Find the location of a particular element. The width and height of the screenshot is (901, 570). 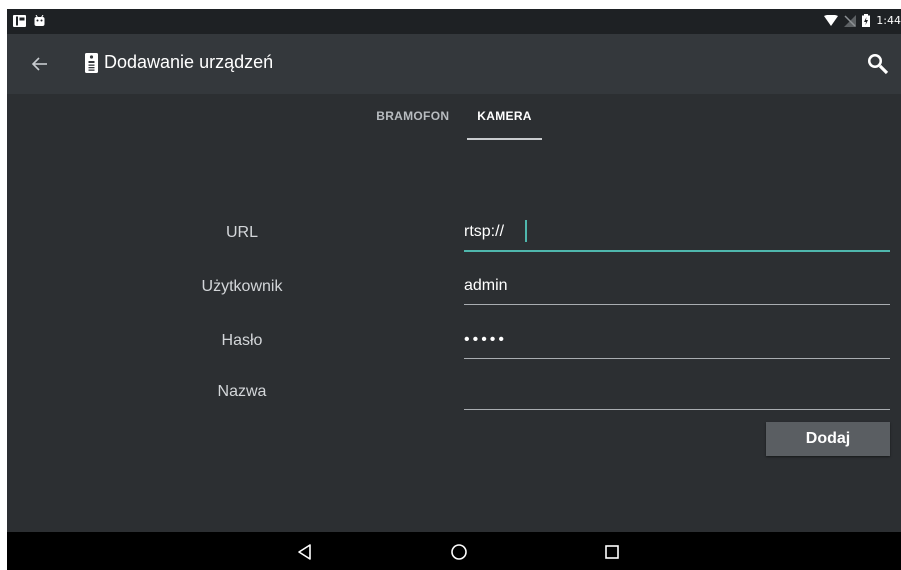

tab-kamera: KAMERA is located at coordinates (505, 117).